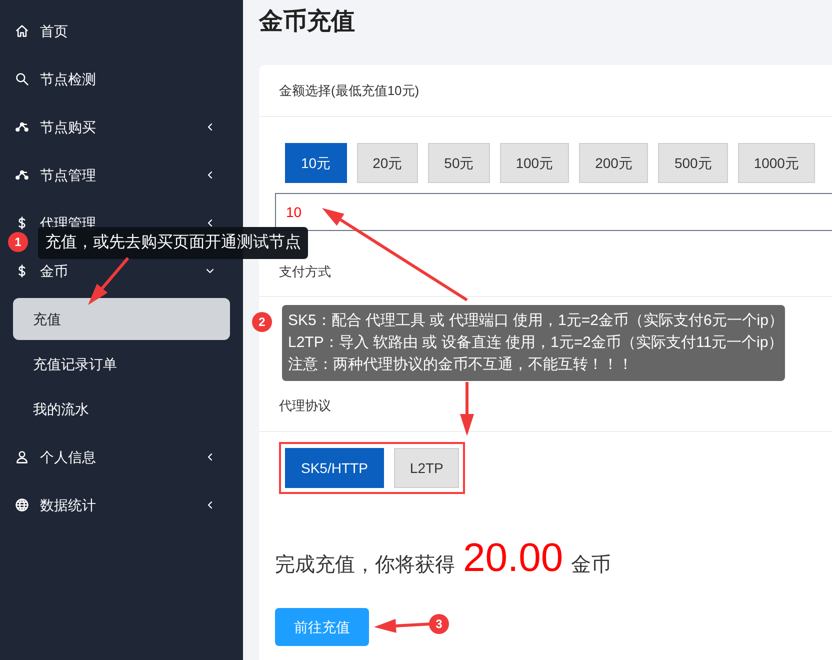 This screenshot has height=660, width=832. Describe the element at coordinates (334, 468) in the screenshot. I see `option-button: SK5/HTTP` at that location.